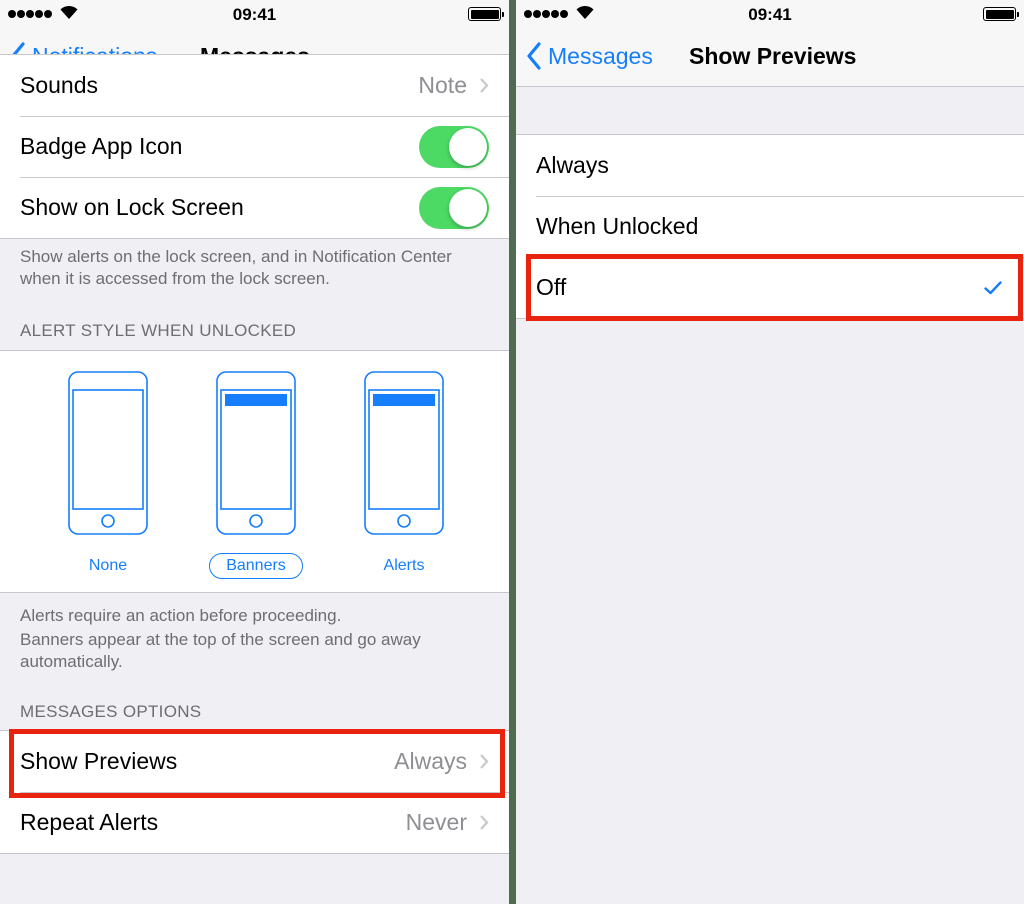 This screenshot has width=1024, height=904. I want to click on choice-when-unlocked-label: When Unlocked, so click(617, 226).